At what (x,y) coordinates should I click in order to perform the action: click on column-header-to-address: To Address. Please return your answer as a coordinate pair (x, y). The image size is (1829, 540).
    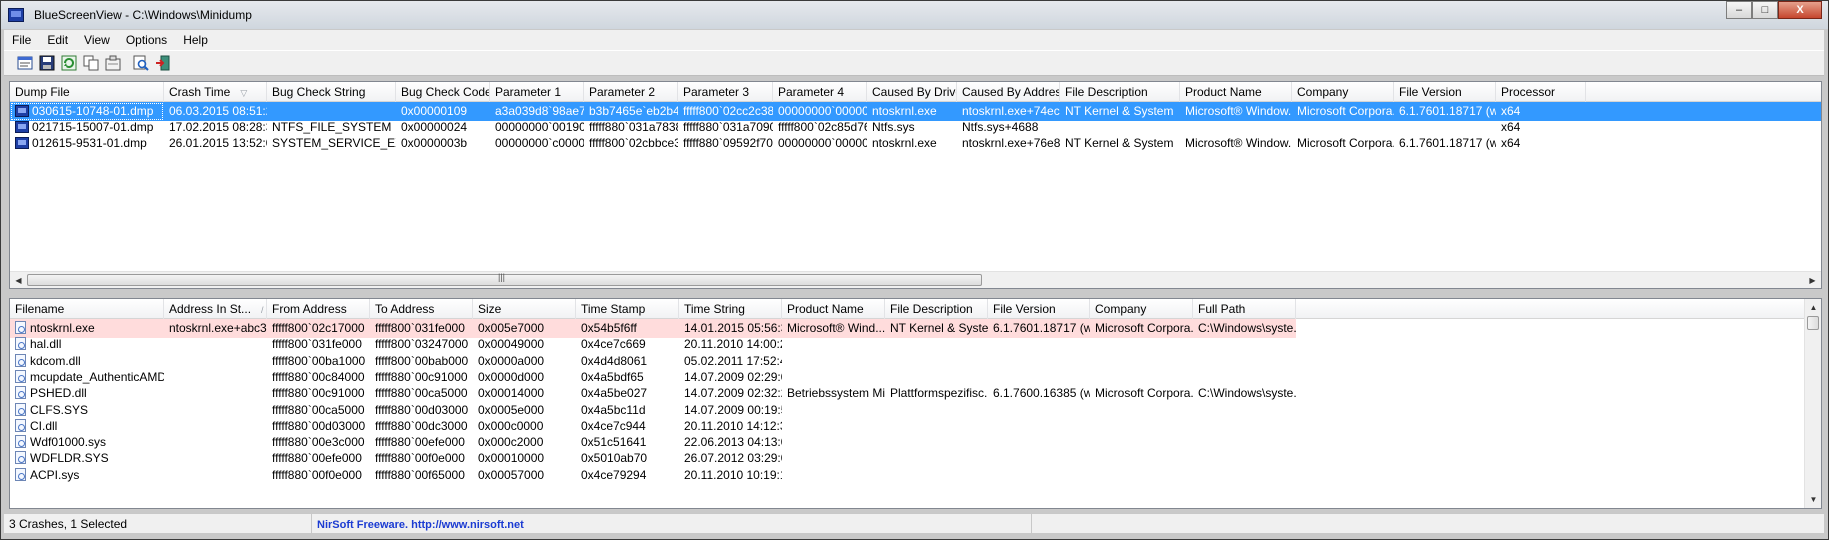
    Looking at the image, I should click on (421, 309).